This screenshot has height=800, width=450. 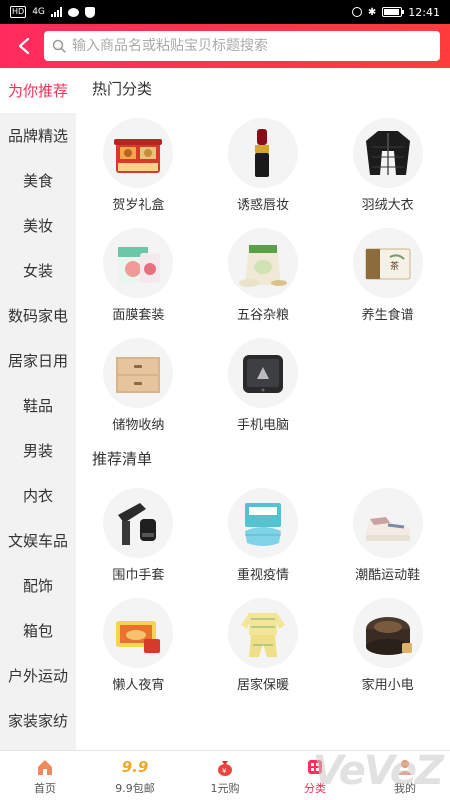 I want to click on sidebar-item: 美食, so click(x=38, y=180).